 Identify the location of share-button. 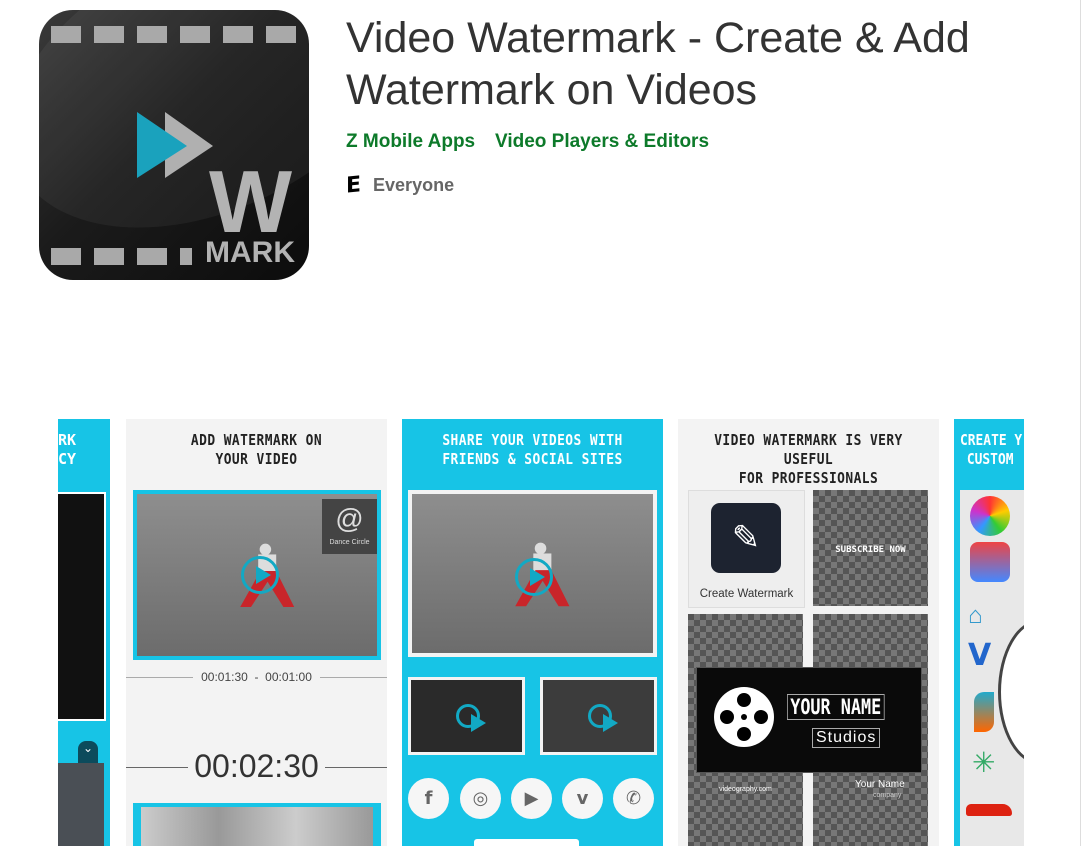
(526, 842).